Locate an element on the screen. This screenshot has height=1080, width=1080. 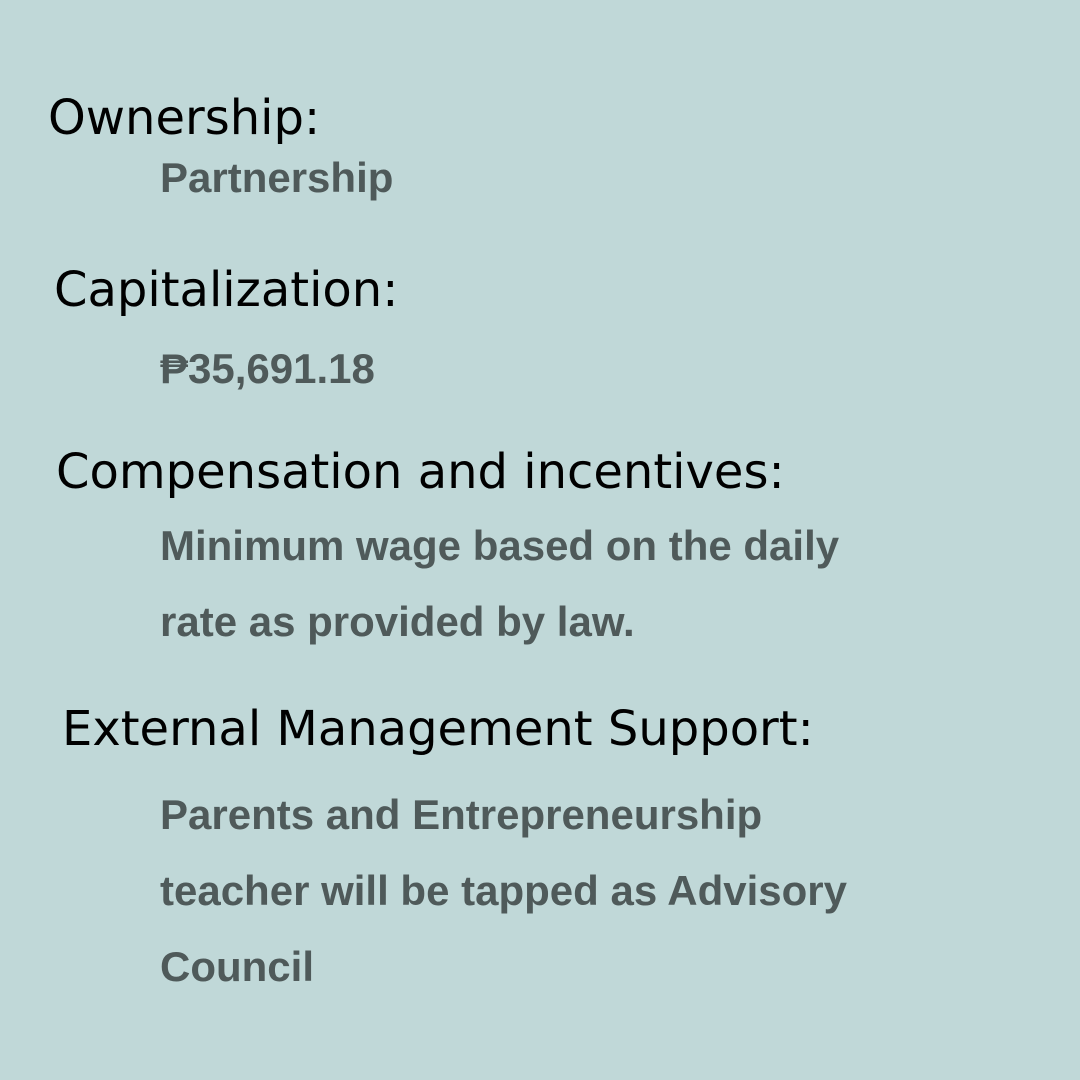
capitalization-heading: Capitalization: is located at coordinates (226, 290).